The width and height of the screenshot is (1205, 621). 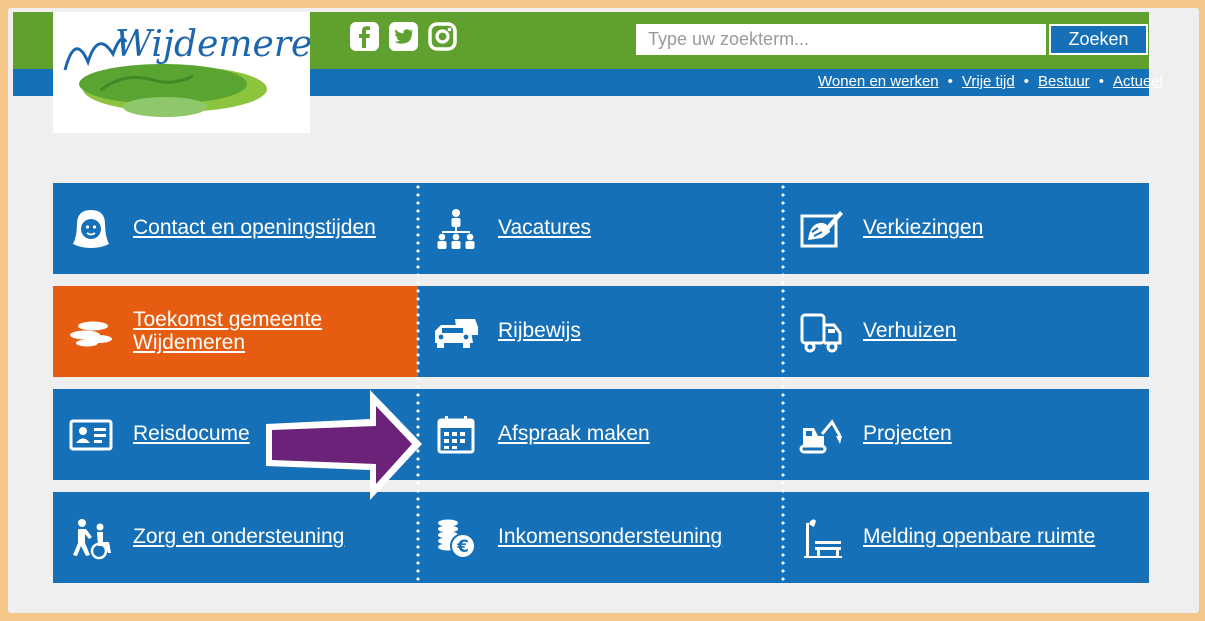 I want to click on tile-label: Zorg en ondersteuning, so click(x=238, y=537).